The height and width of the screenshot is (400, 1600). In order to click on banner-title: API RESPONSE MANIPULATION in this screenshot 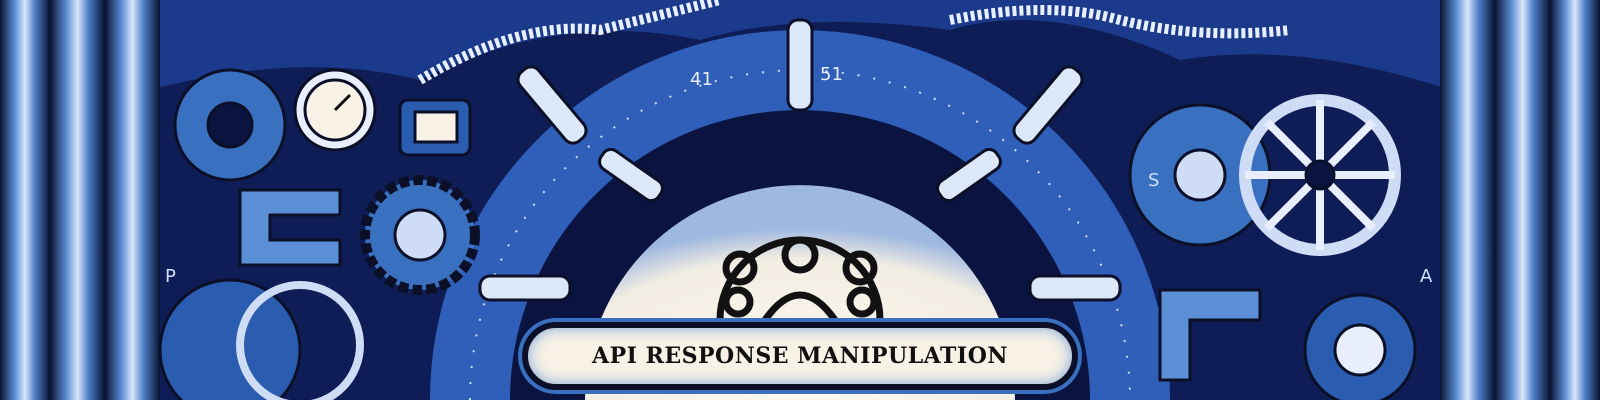, I will do `click(800, 356)`.